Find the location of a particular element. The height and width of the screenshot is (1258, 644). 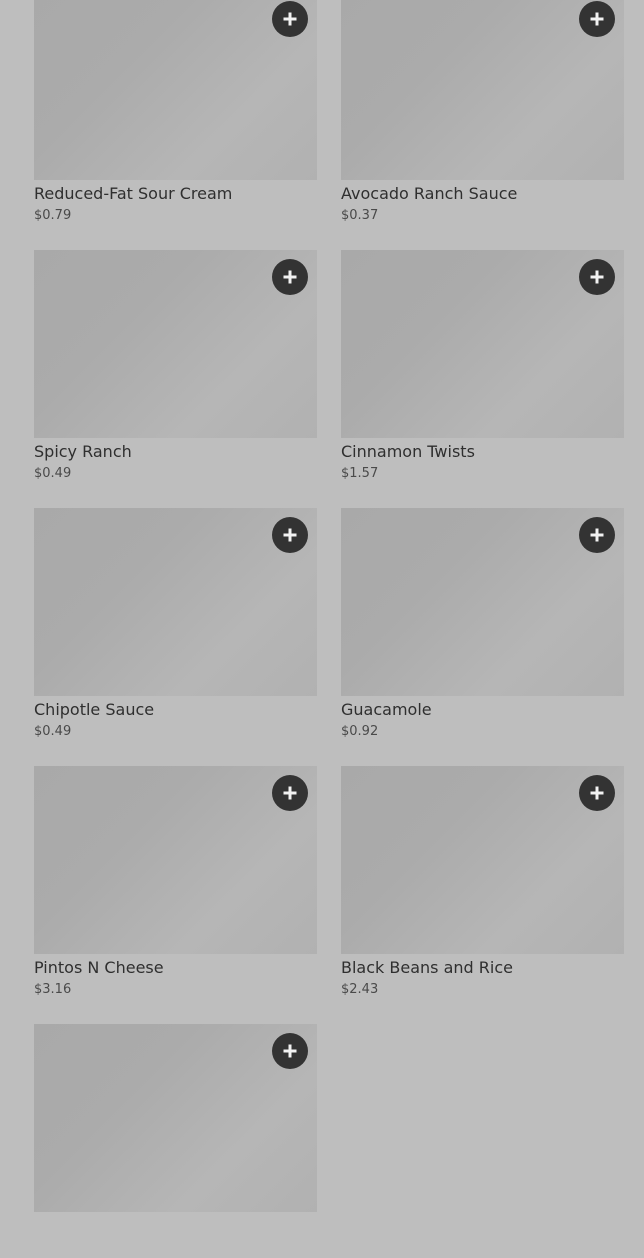

item-name: Spicy Ranch is located at coordinates (175, 452).